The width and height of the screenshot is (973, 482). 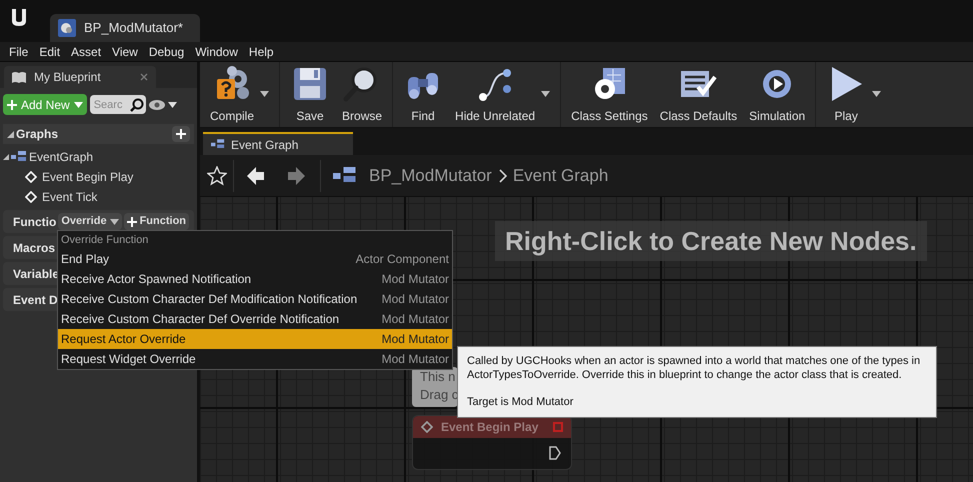 I want to click on add-function-button: Function, so click(x=157, y=221).